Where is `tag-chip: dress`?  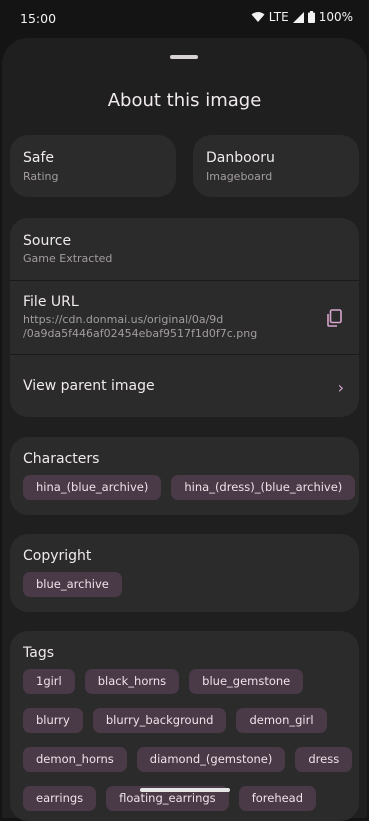
tag-chip: dress is located at coordinates (324, 759).